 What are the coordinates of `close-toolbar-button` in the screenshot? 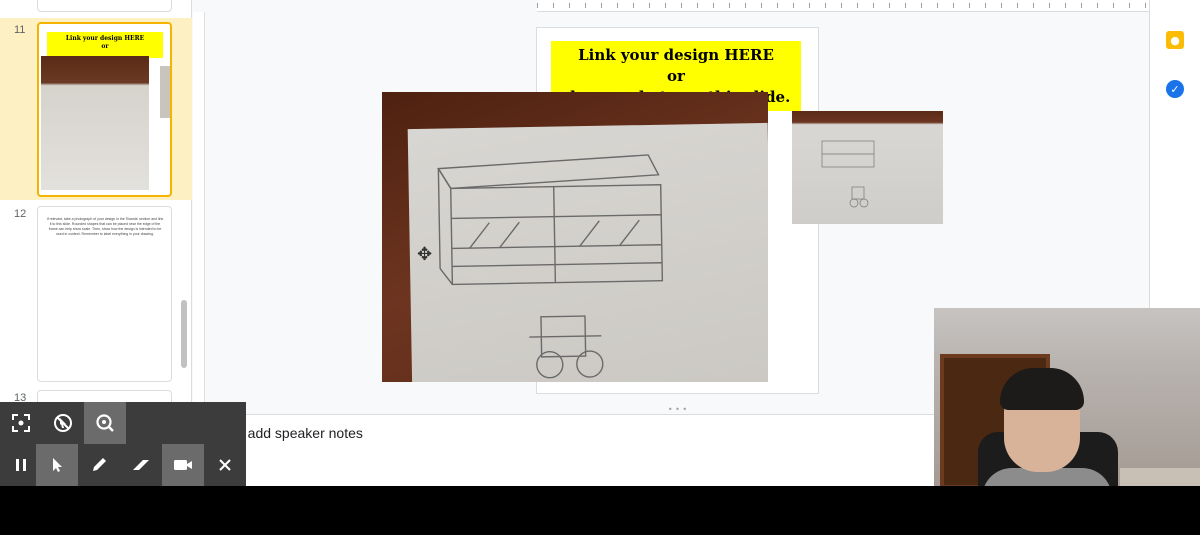 It's located at (225, 465).